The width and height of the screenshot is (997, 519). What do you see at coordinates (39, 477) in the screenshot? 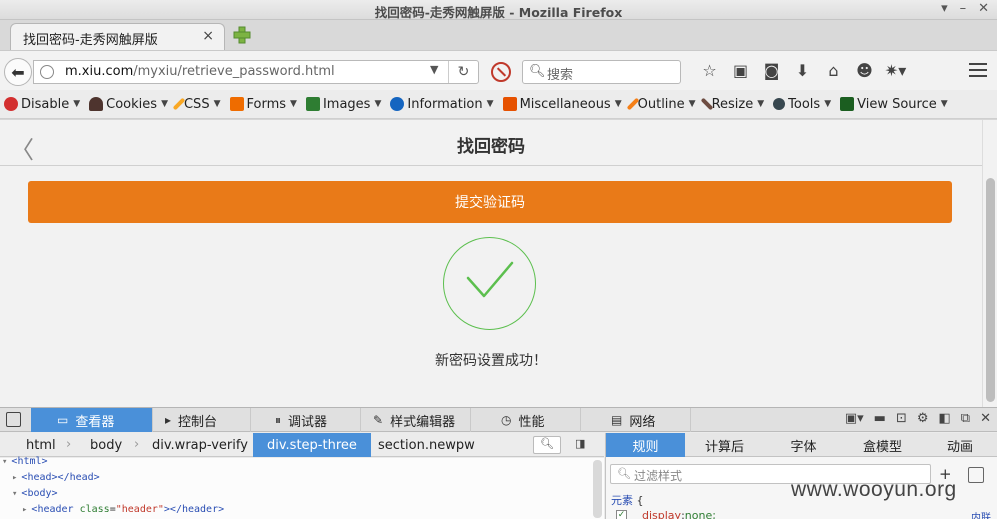
I see `markup-head-open: <head>` at bounding box center [39, 477].